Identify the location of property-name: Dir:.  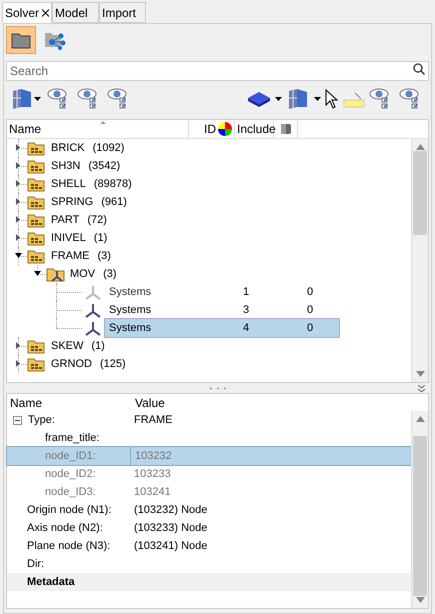
(35, 564).